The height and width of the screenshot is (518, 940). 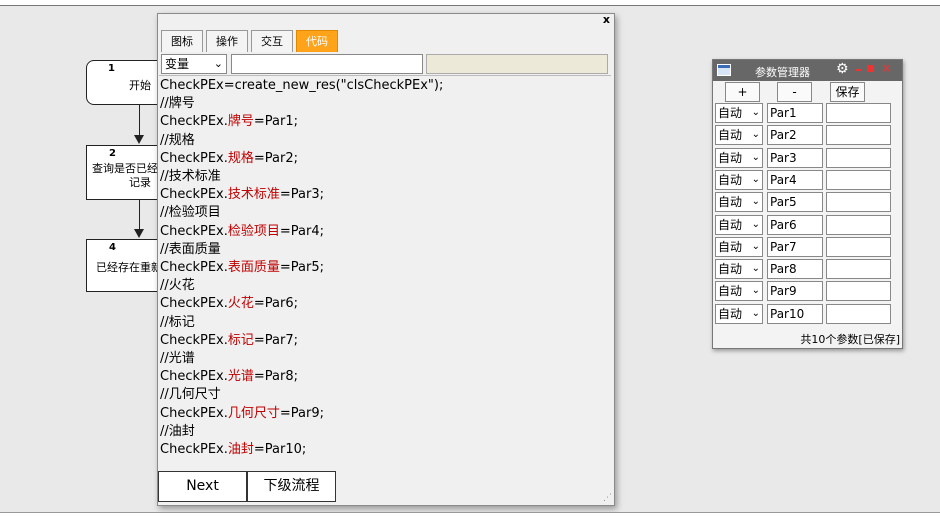 What do you see at coordinates (302, 195) in the screenshot?
I see `code-text: =Par3;` at bounding box center [302, 195].